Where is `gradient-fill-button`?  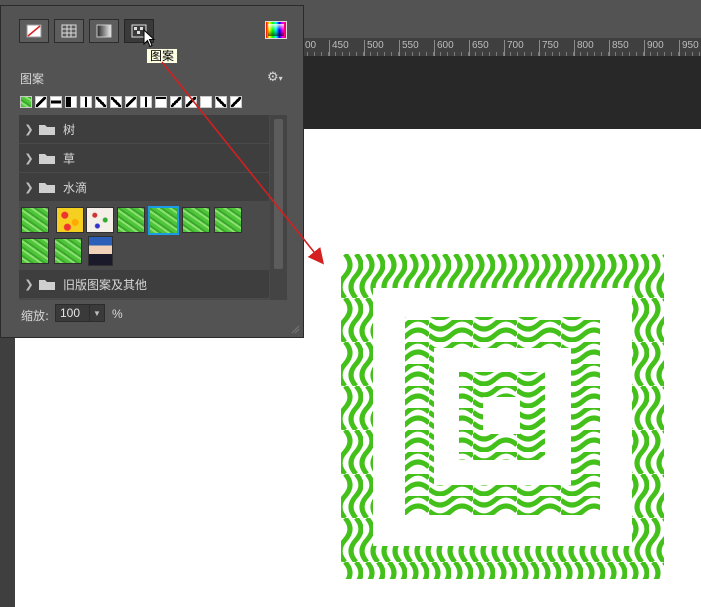 gradient-fill-button is located at coordinates (104, 31).